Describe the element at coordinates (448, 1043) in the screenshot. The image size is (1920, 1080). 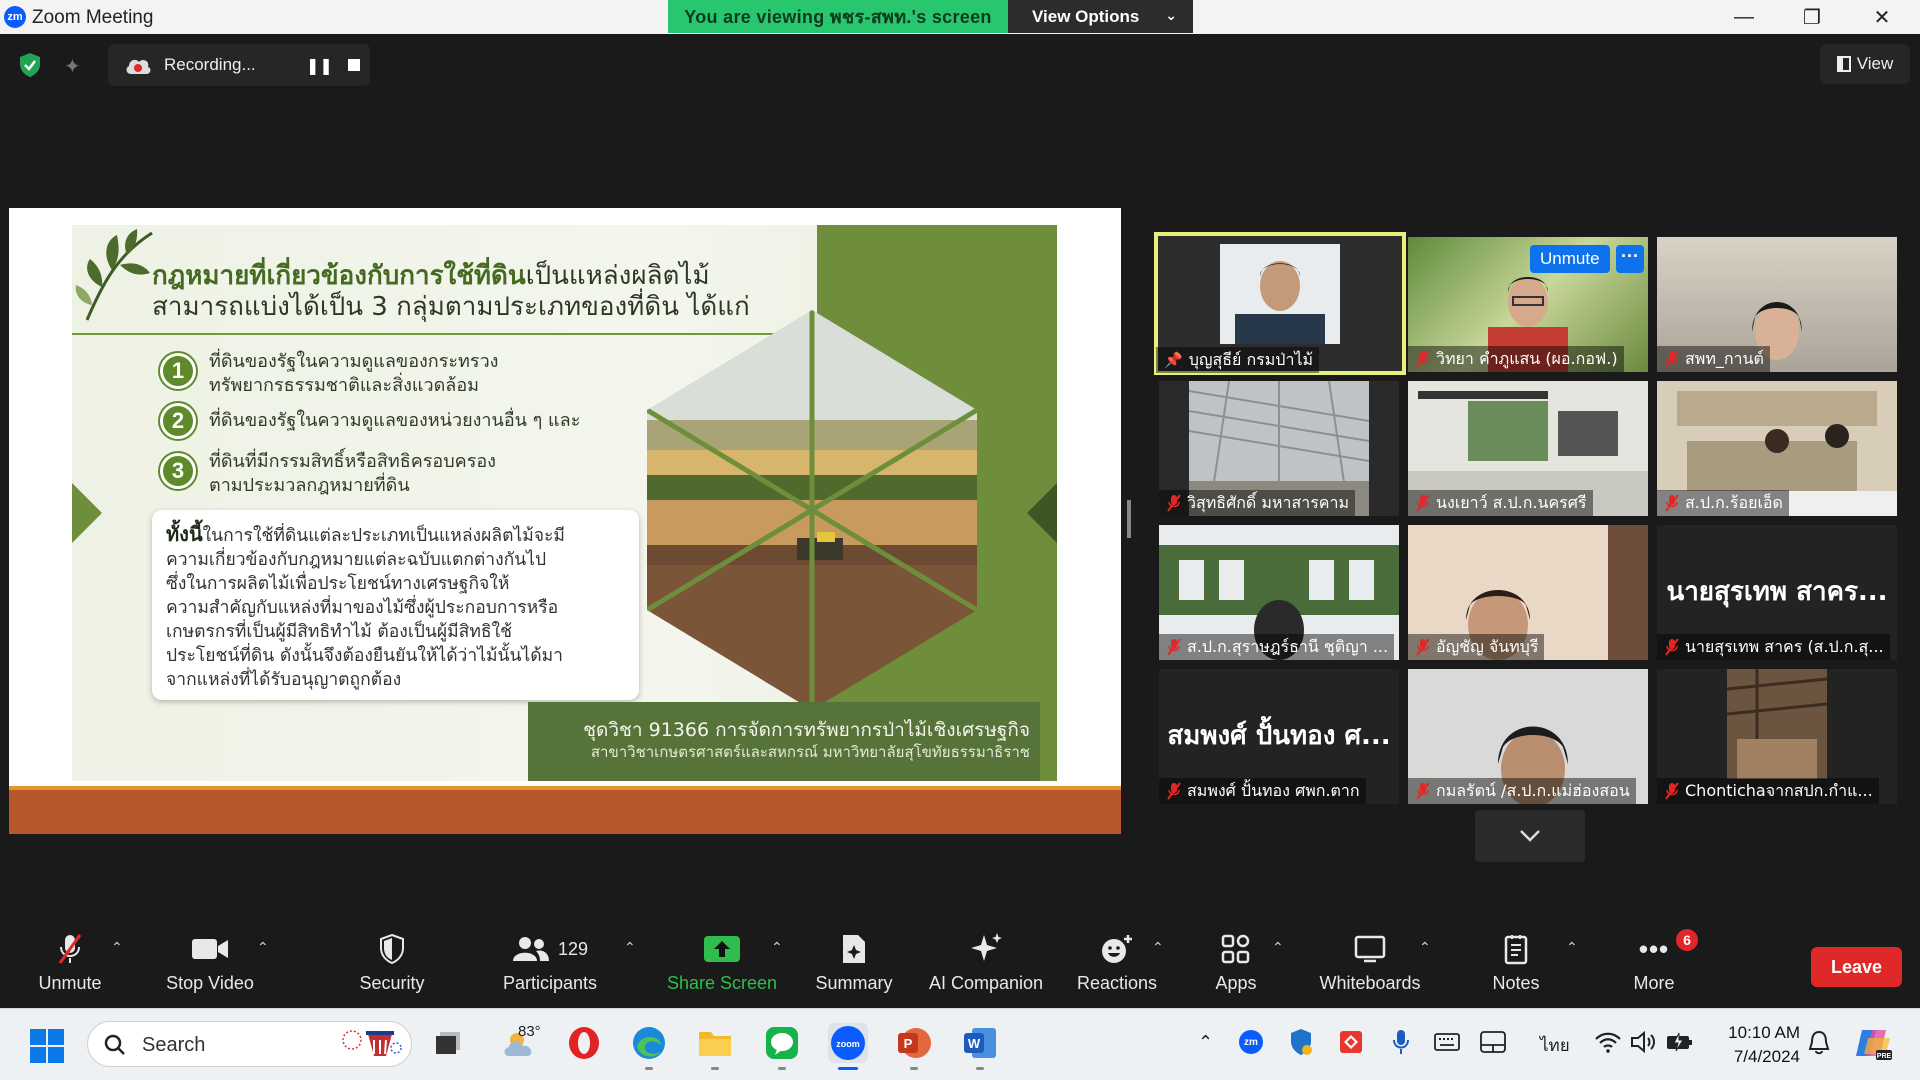
I see `task-view-icon` at that location.